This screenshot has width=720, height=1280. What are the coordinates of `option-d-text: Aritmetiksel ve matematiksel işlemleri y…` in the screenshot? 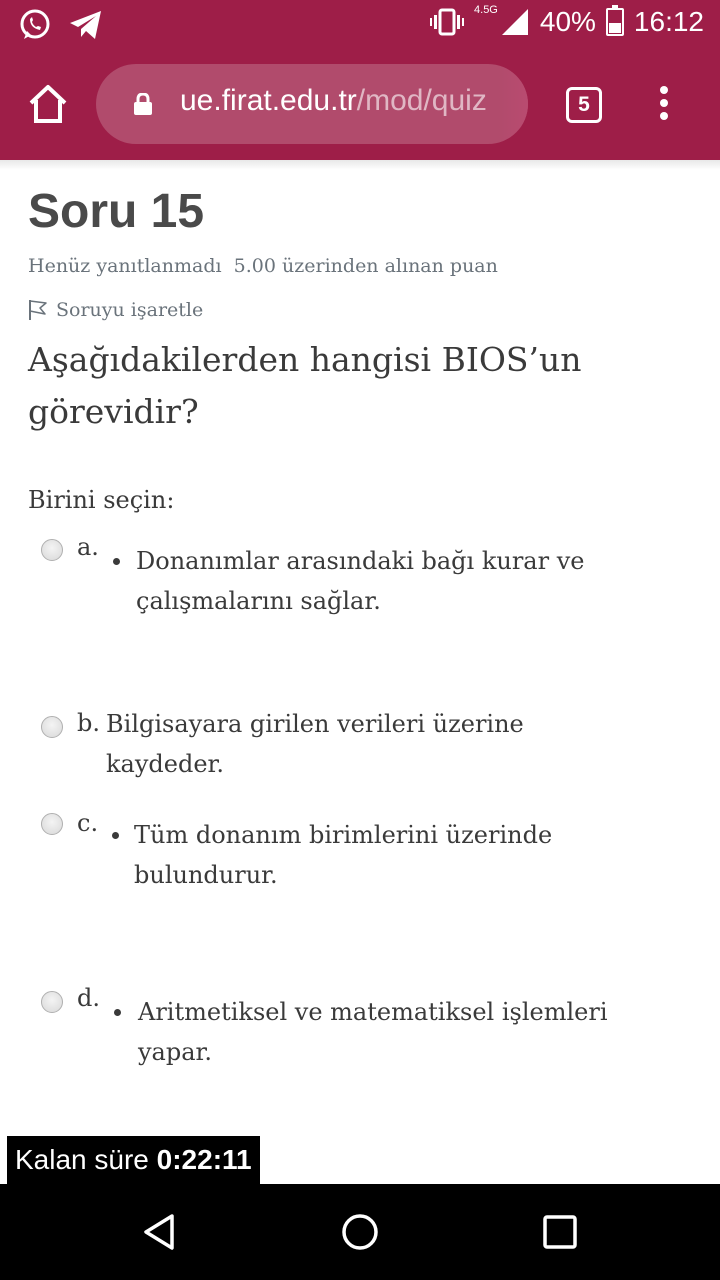 It's located at (373, 1032).